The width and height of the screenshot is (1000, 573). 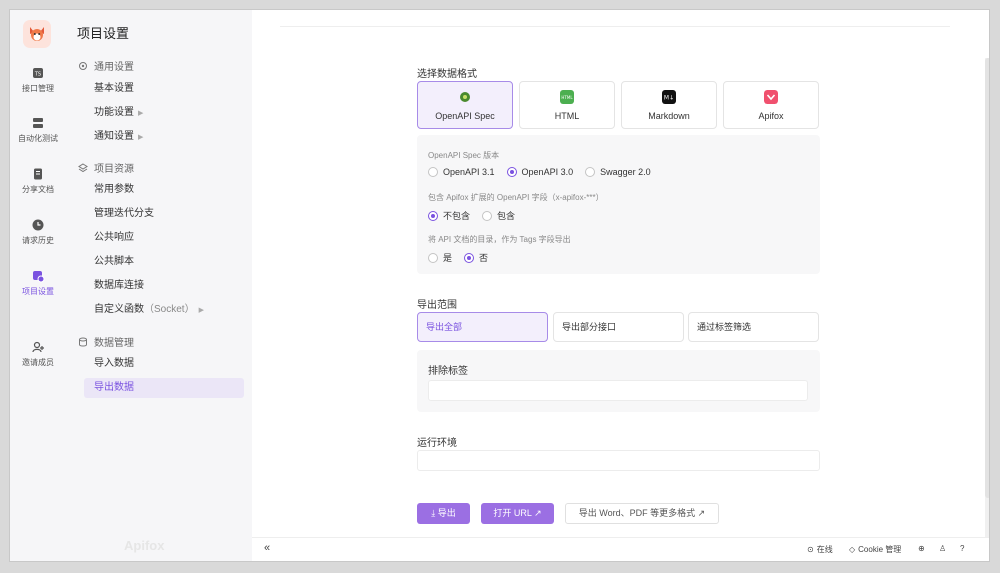 I want to click on radio-label: OpenAPI 3.0, so click(x=547, y=172).